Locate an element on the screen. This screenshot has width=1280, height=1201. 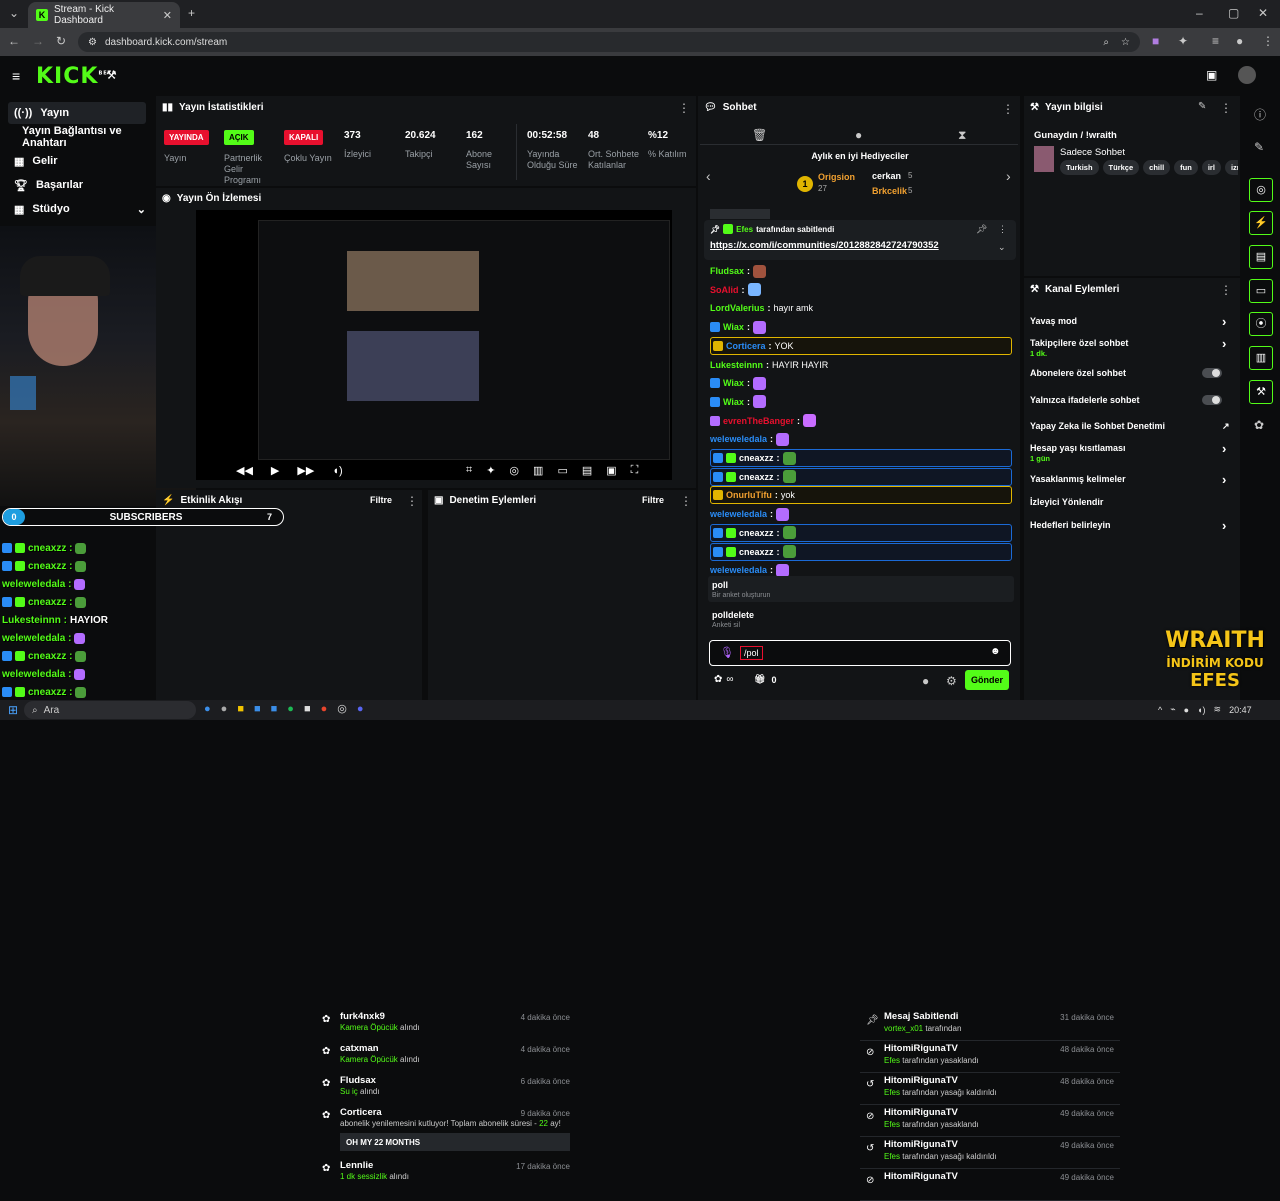
preview-video: ◀◀ ▶ ▶▶ ◖) ⌗ ✦ ◎ ▥ ▭ ▤ ▣ ⛶ is located at coordinates (434, 345).